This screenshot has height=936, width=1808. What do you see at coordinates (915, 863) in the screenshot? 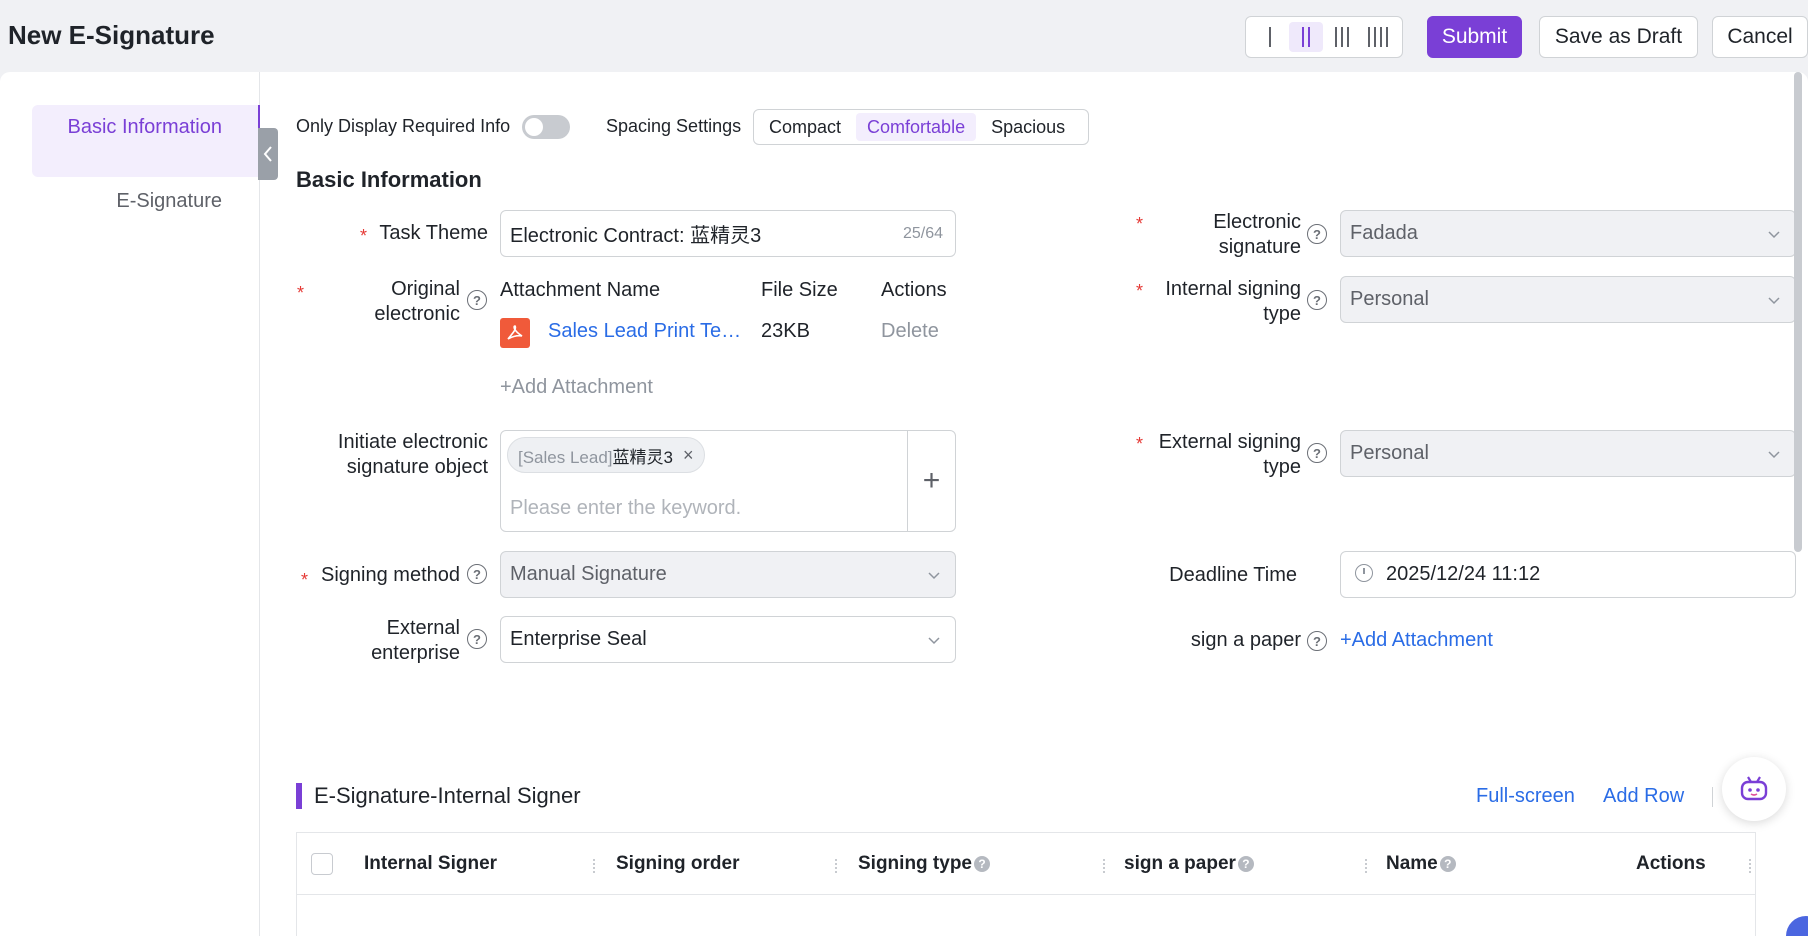
I see `col-signing-type-label: Signing type` at bounding box center [915, 863].